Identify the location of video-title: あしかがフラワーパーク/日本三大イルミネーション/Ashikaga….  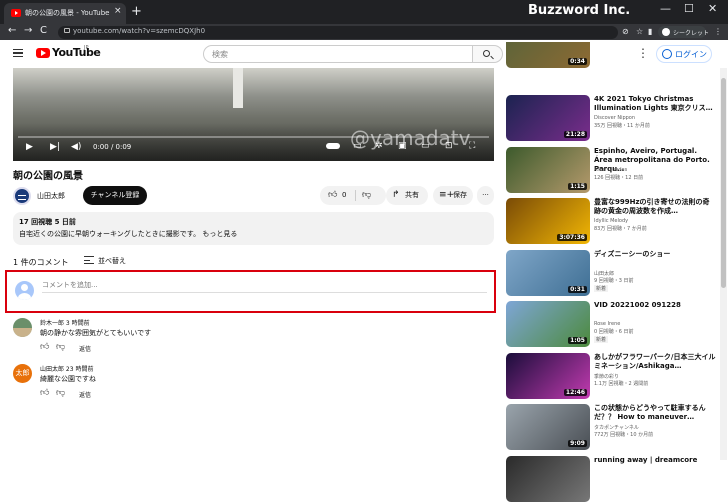
(655, 362).